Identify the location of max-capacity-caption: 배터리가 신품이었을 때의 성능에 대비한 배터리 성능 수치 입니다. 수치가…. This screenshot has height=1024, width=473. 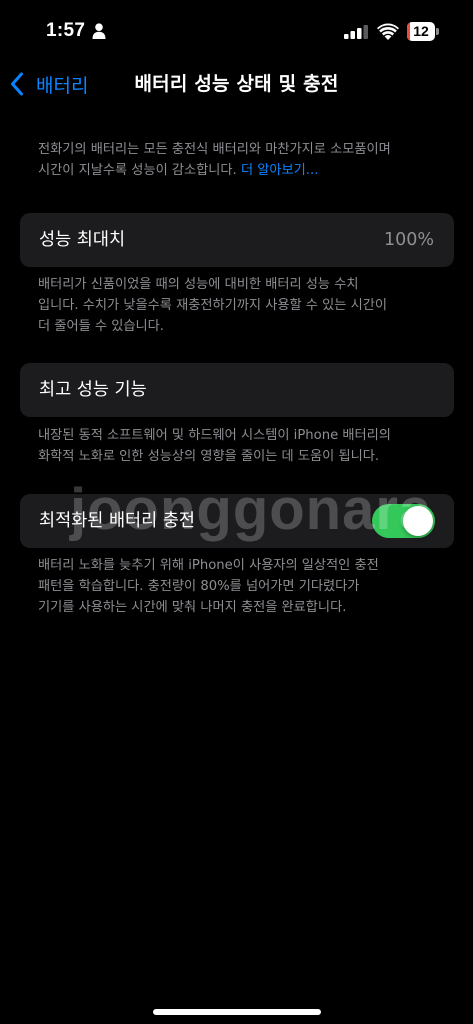
(212, 305).